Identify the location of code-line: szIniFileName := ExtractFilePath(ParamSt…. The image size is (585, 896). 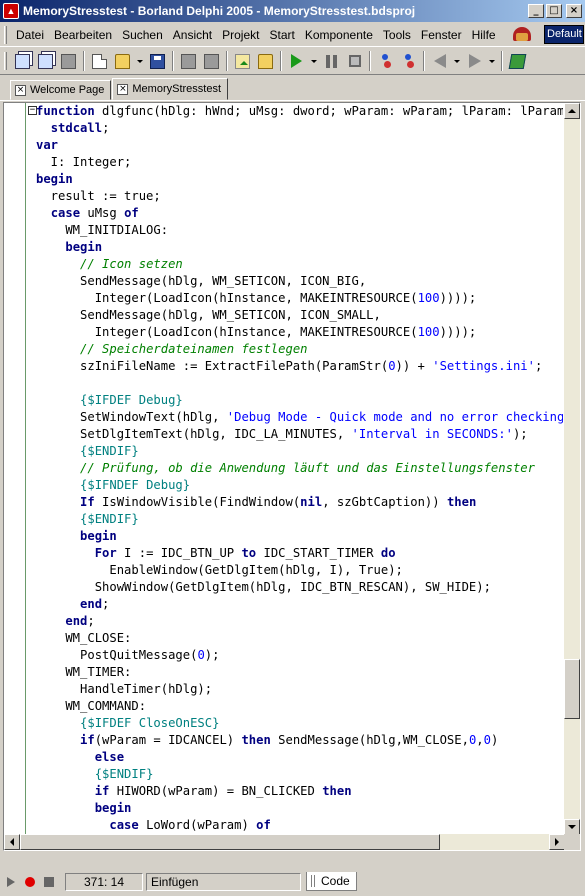
(299, 366).